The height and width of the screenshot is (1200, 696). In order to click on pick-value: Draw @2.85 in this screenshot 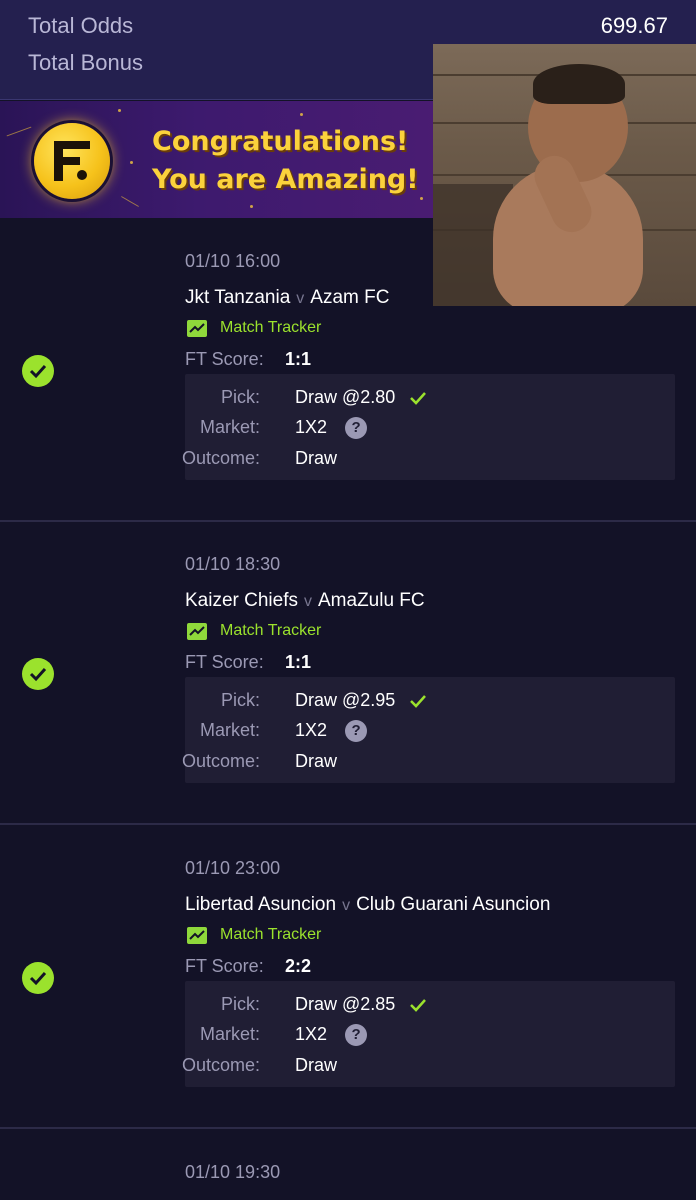, I will do `click(361, 1004)`.